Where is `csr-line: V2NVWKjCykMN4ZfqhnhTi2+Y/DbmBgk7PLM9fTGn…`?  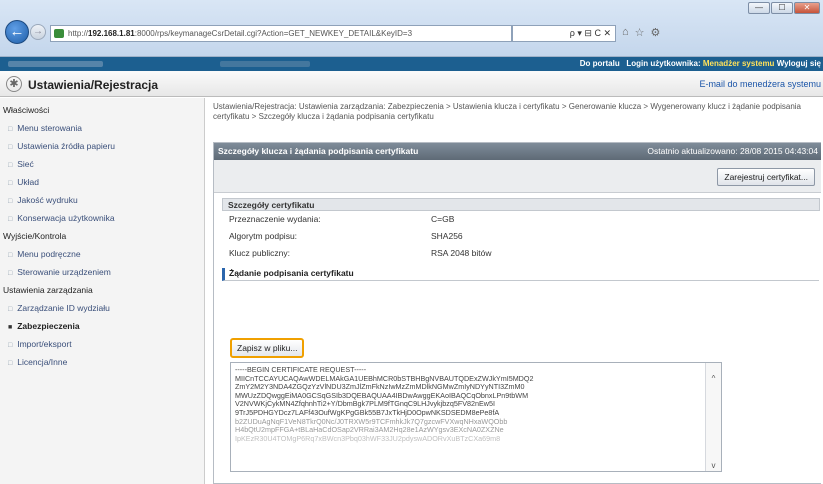 csr-line: V2NVWKjCykMN4ZfqhnhTi2+Y/DbmBgk7PLM9fTGn… is located at coordinates (365, 404).